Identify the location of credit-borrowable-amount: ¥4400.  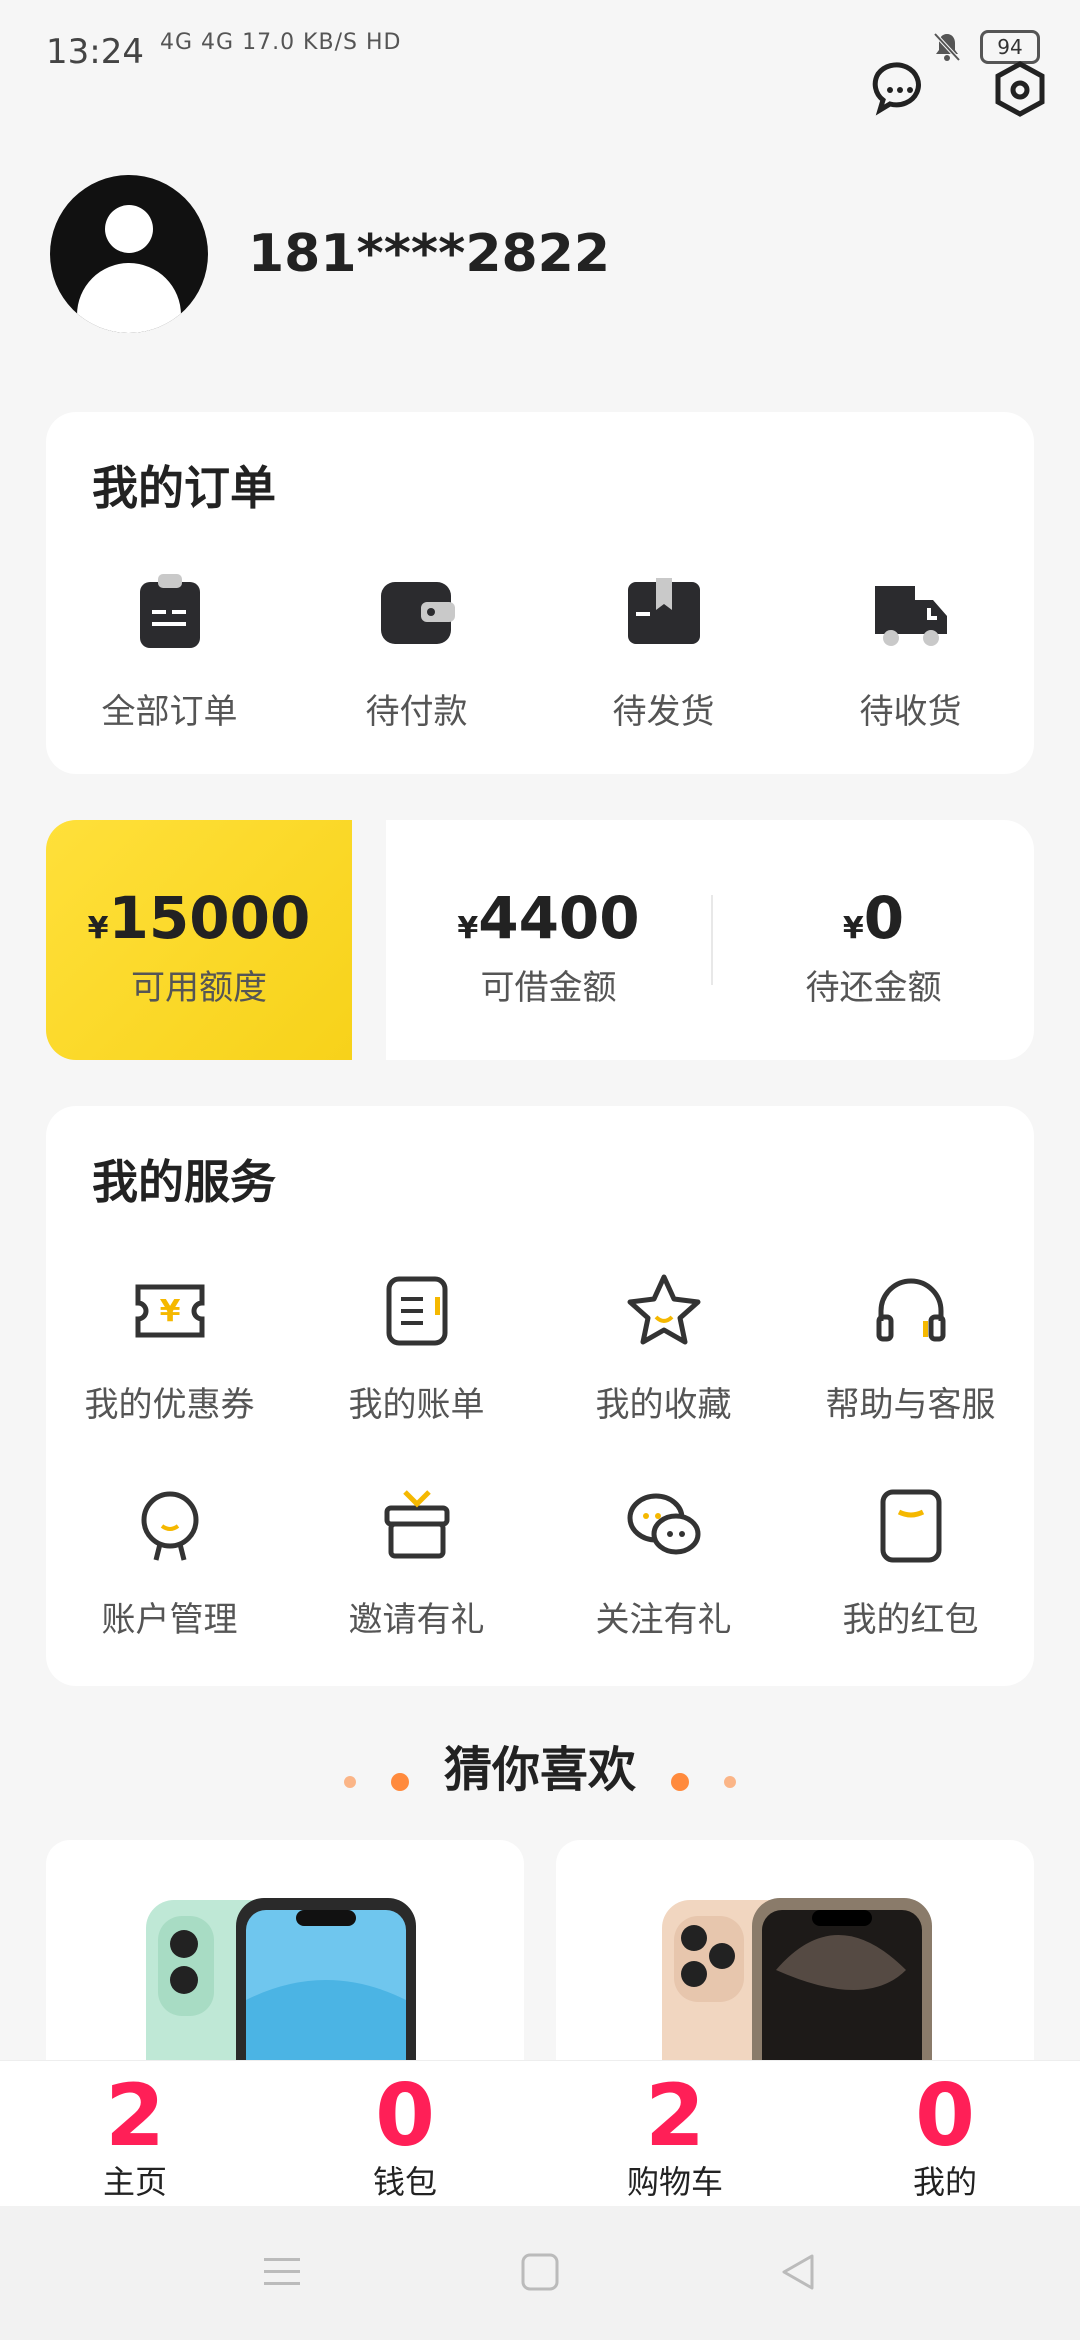
(548, 918).